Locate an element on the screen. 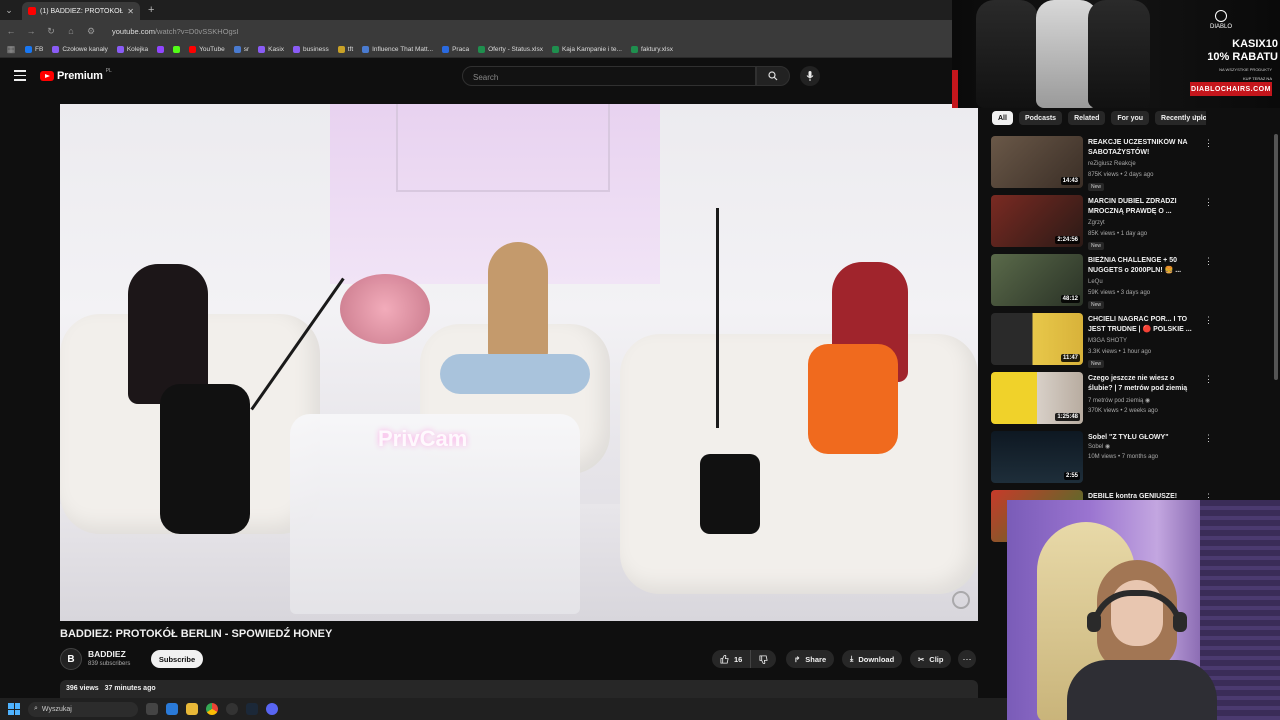 The height and width of the screenshot is (720, 1280). microphone-icon is located at coordinates (810, 76).